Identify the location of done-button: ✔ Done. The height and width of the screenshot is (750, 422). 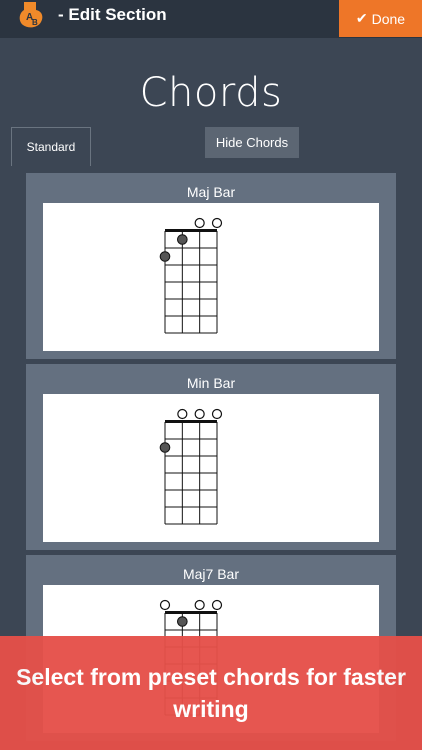
(380, 18).